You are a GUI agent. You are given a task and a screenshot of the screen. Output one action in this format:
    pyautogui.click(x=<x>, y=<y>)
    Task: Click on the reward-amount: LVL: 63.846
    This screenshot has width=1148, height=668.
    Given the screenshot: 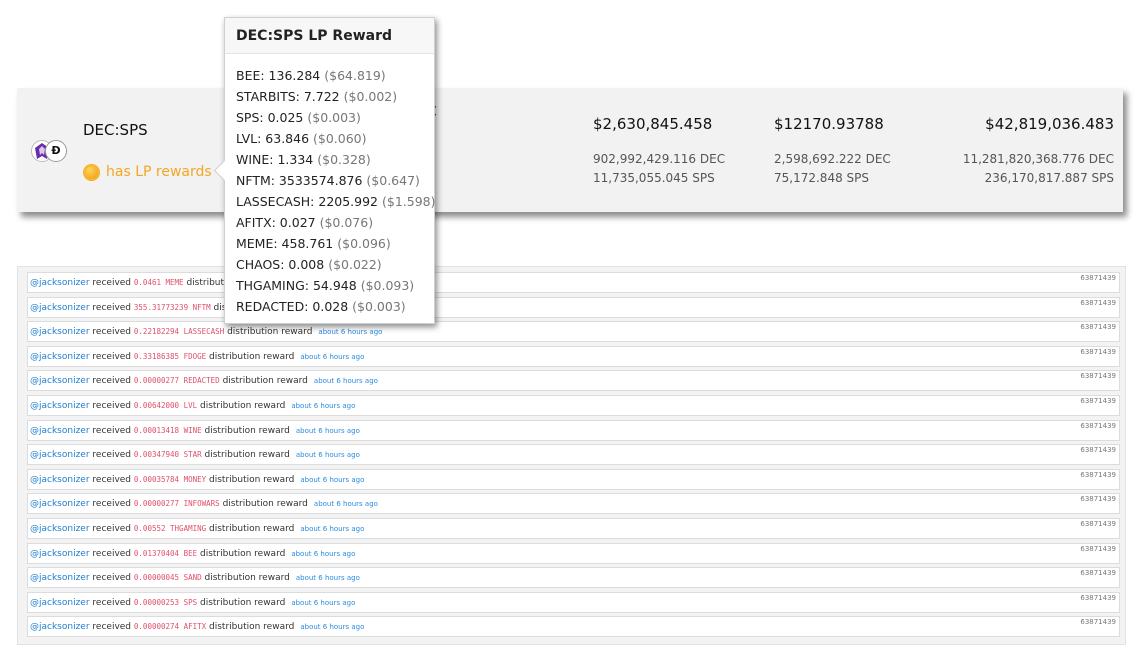 What is the action you would take?
    pyautogui.click(x=273, y=138)
    